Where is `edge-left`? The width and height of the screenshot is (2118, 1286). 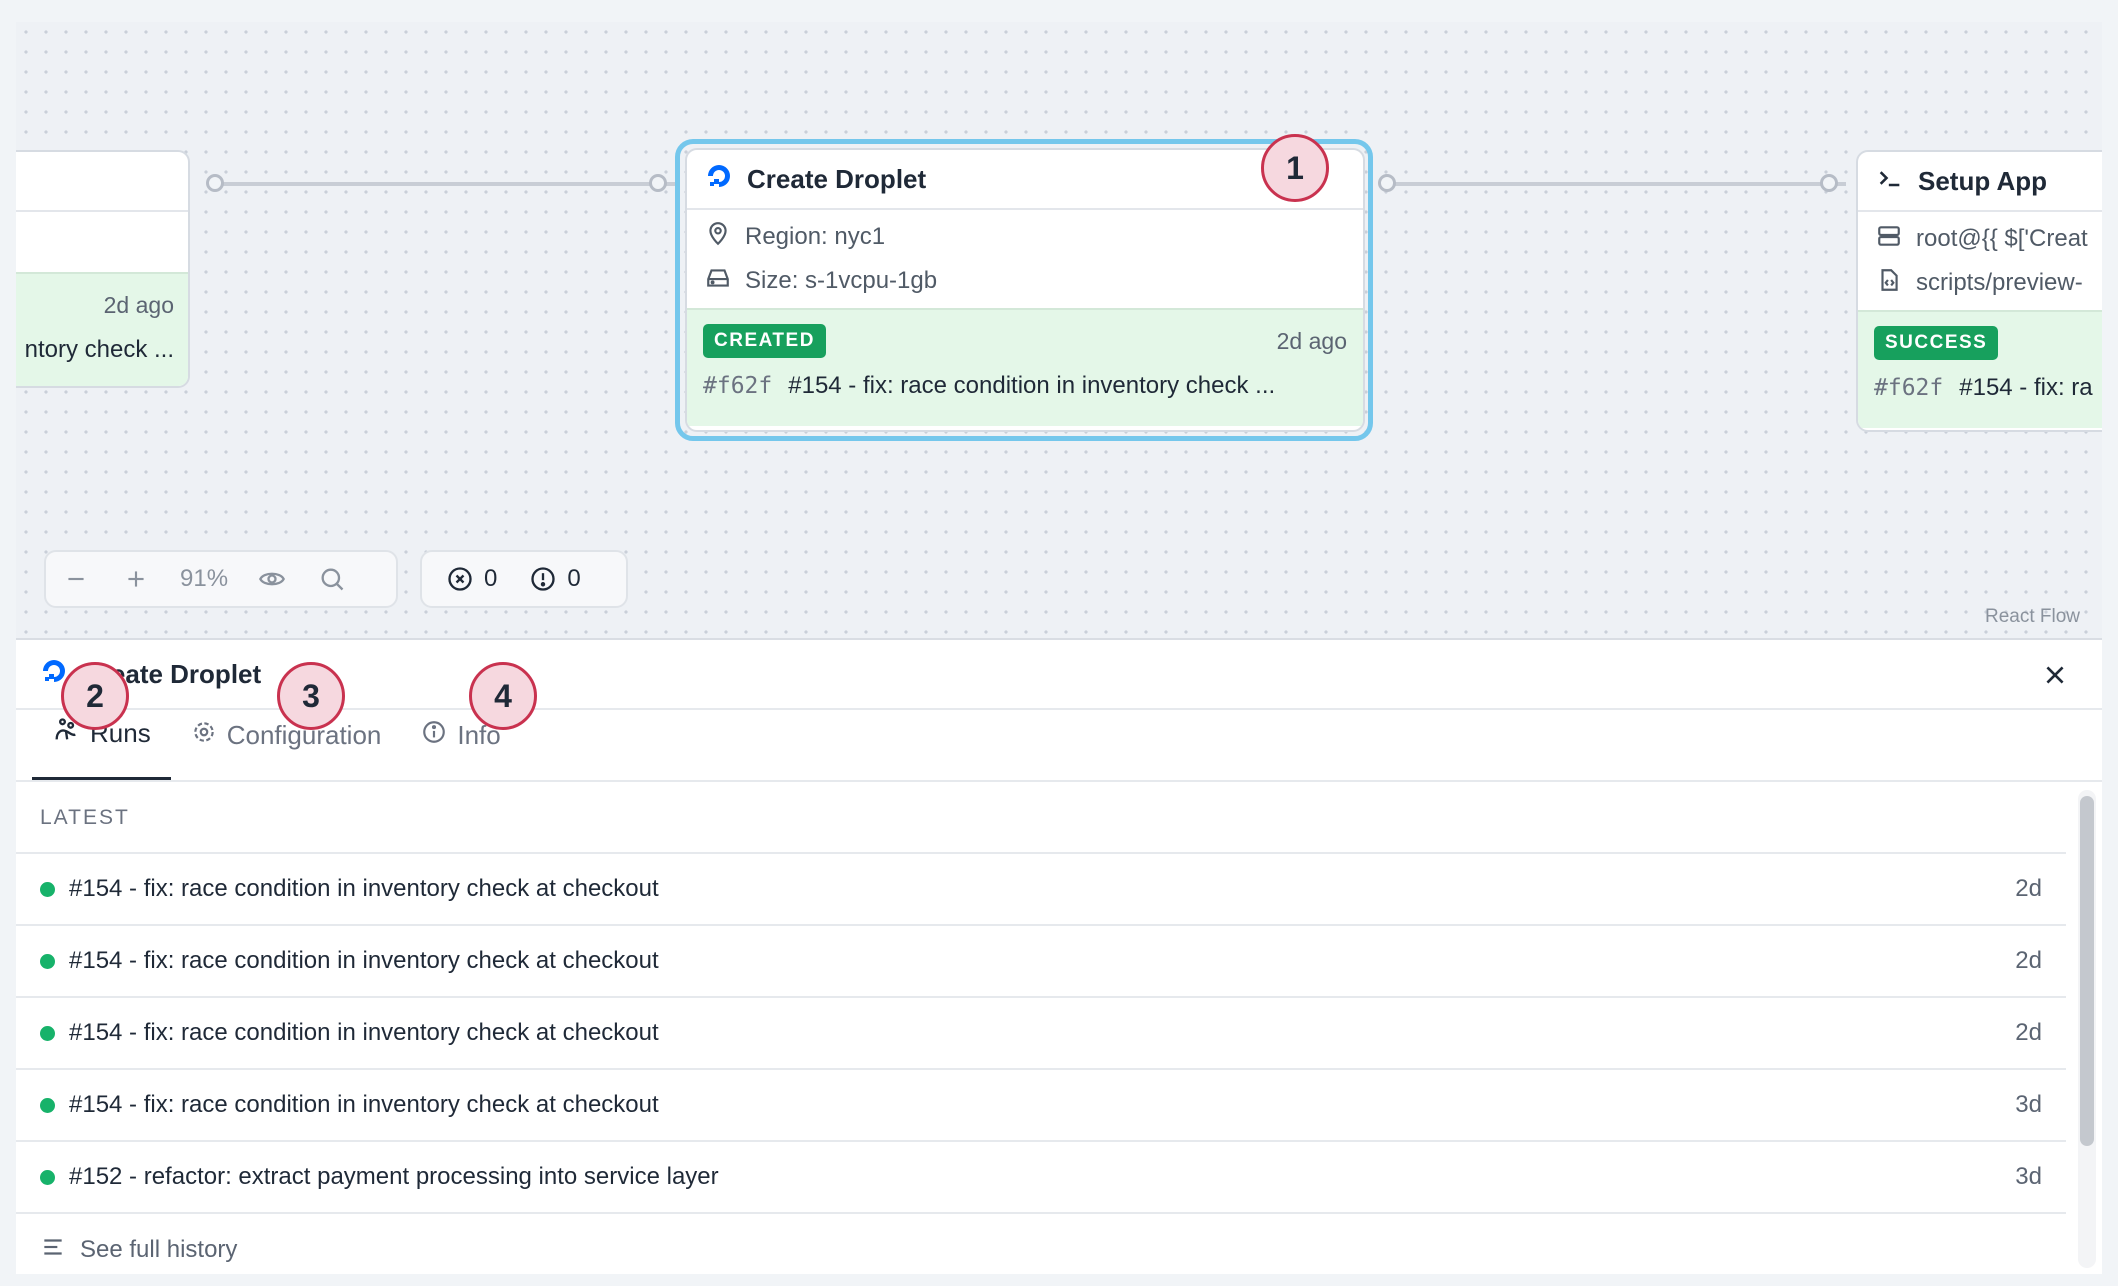 edge-left is located at coordinates (446, 184).